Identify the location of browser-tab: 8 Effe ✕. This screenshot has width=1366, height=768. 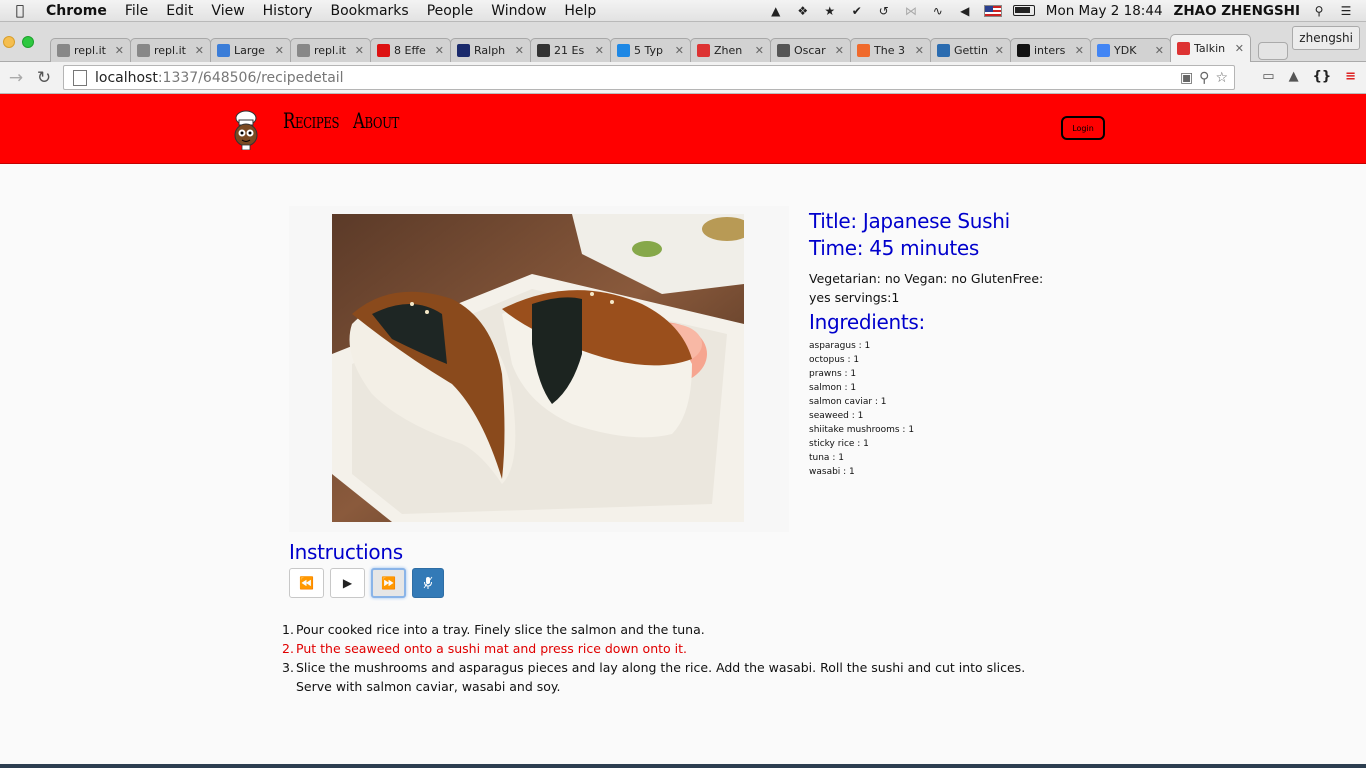
(410, 50).